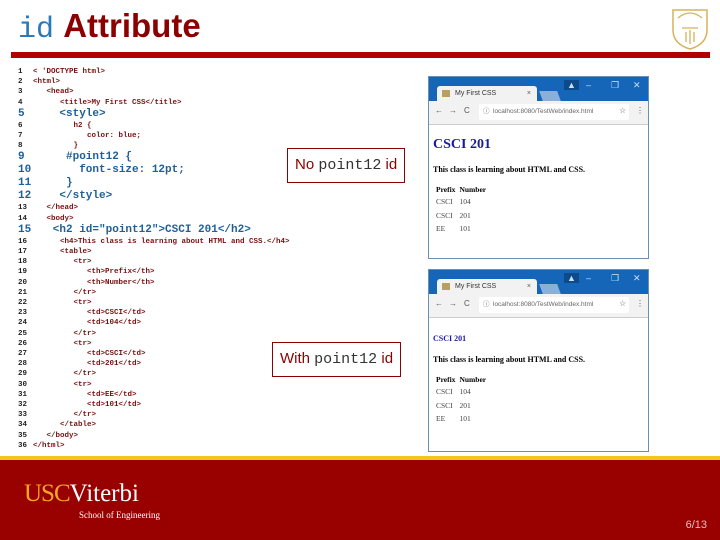 Image resolution: width=720 pixels, height=540 pixels. Describe the element at coordinates (465, 418) in the screenshot. I see `table-cell: 101` at that location.